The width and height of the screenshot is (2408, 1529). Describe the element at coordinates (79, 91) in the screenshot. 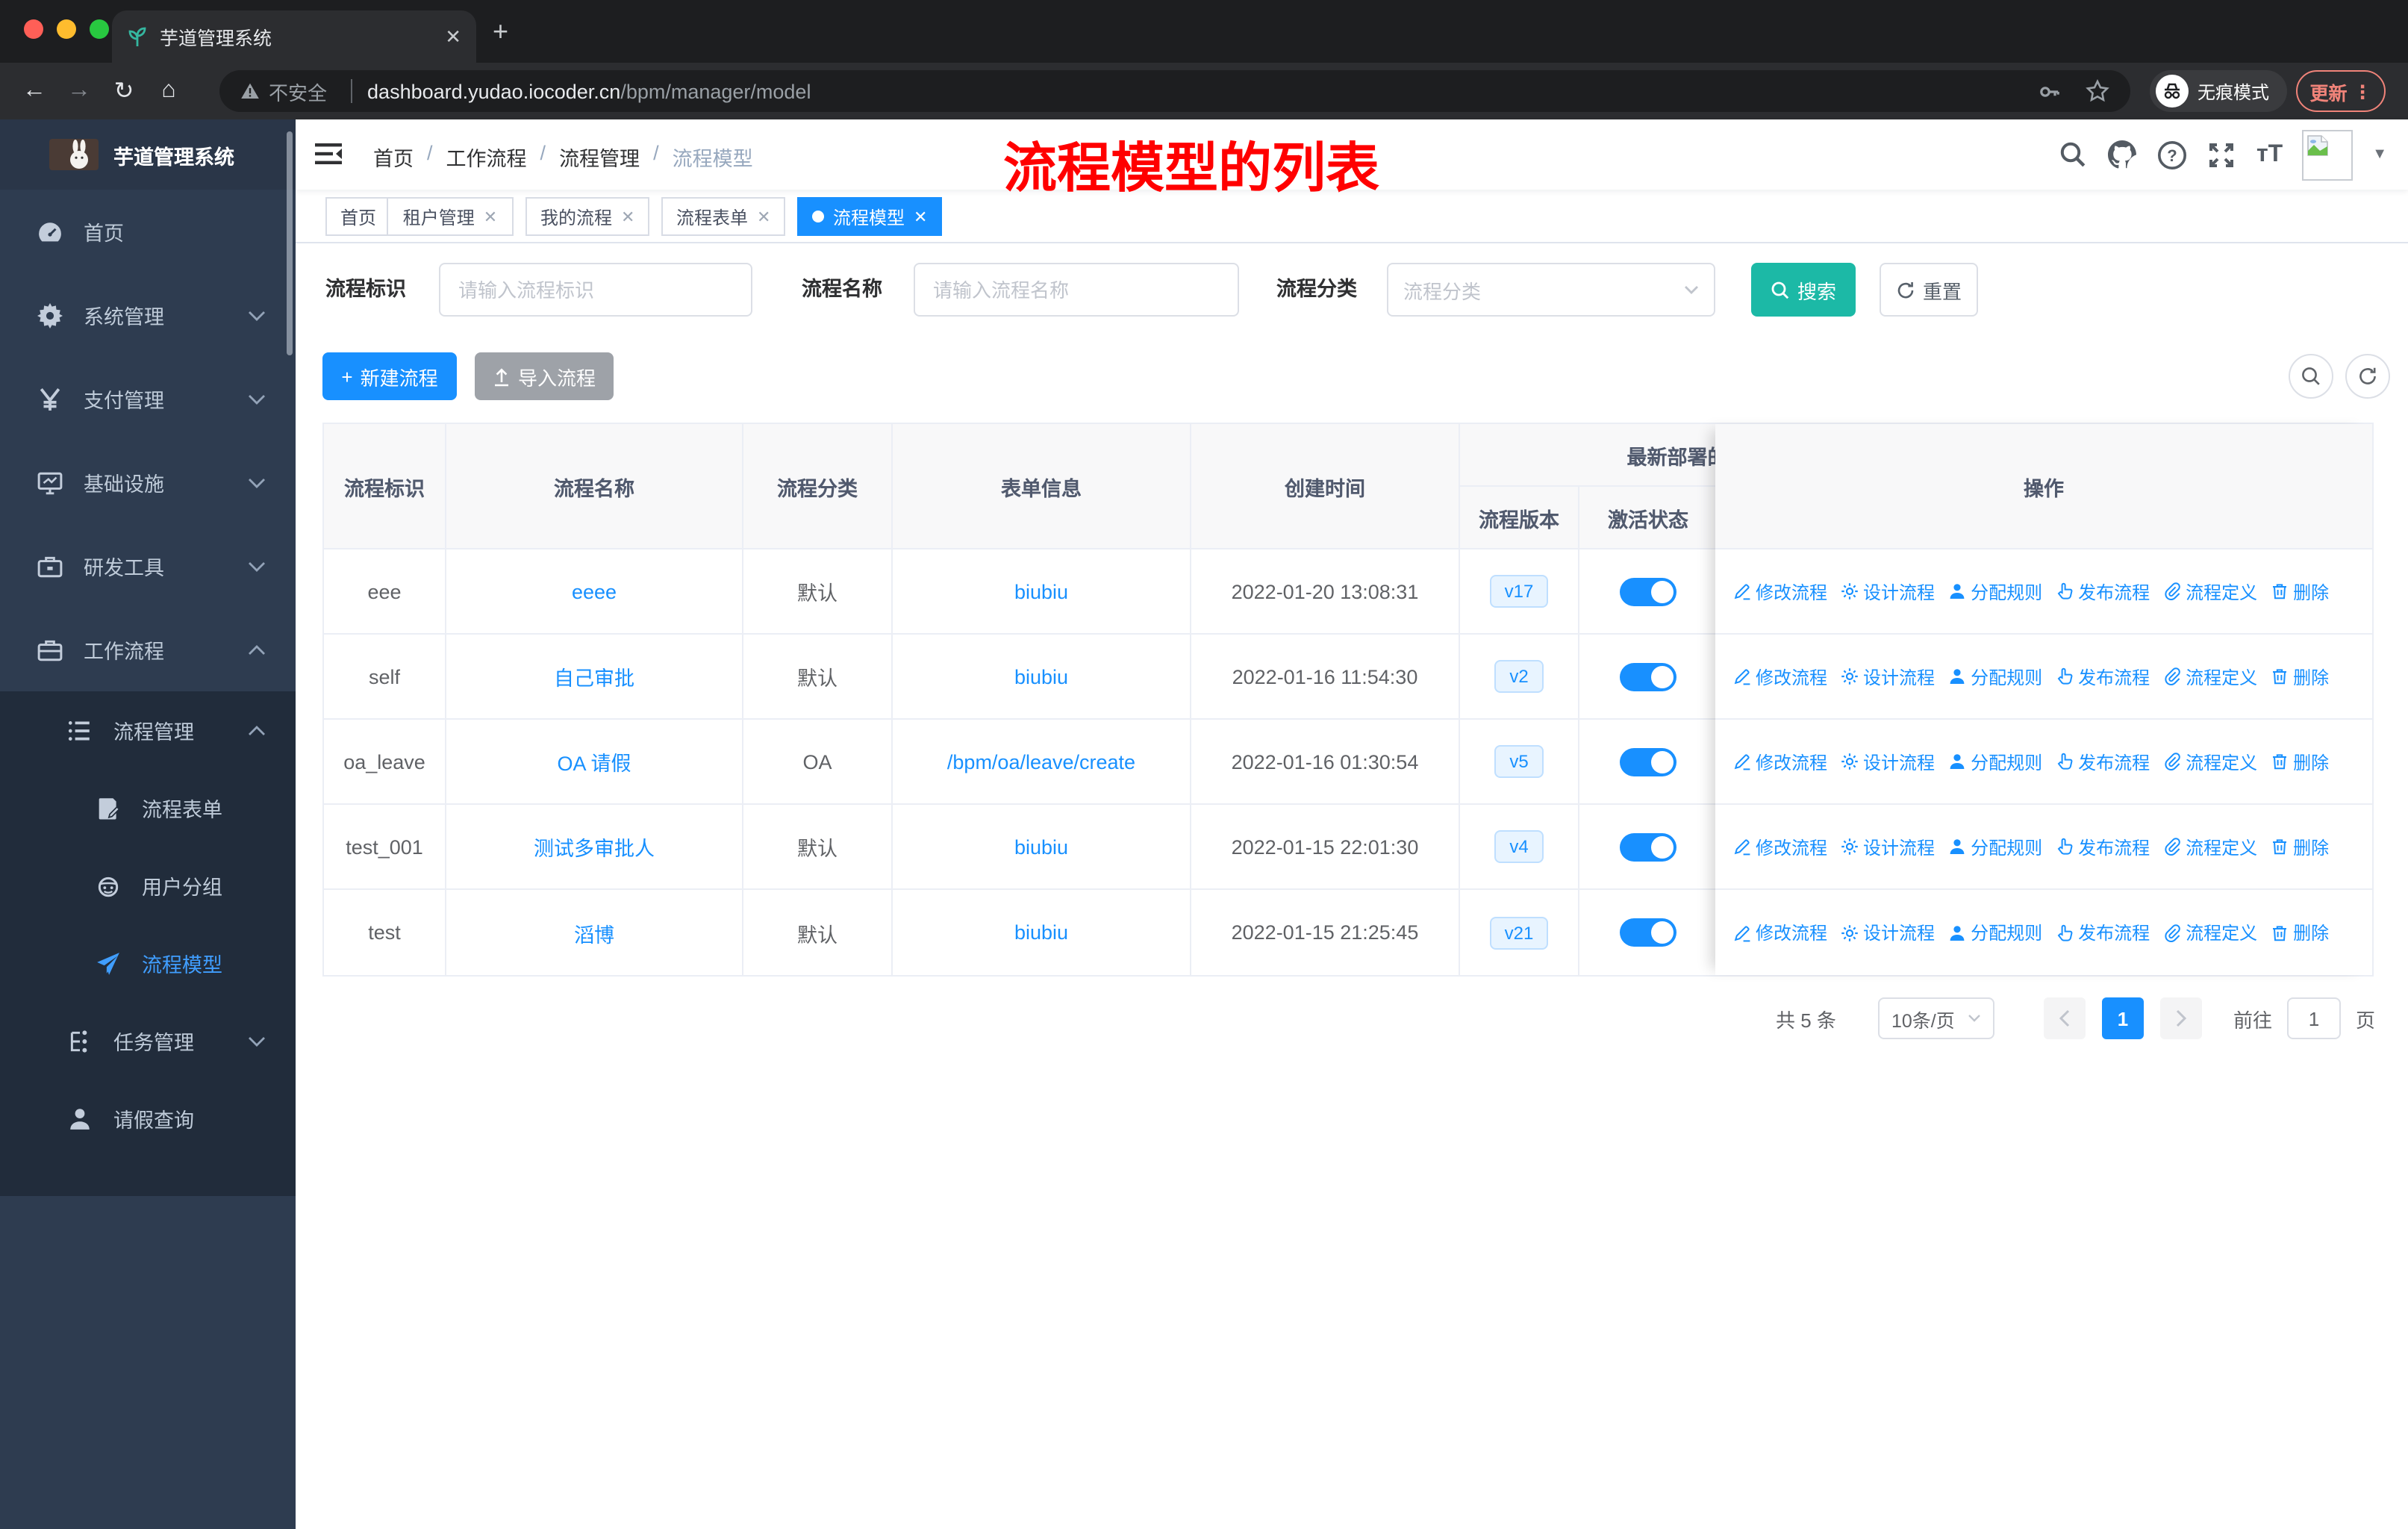

I see `forward-icon: →` at that location.